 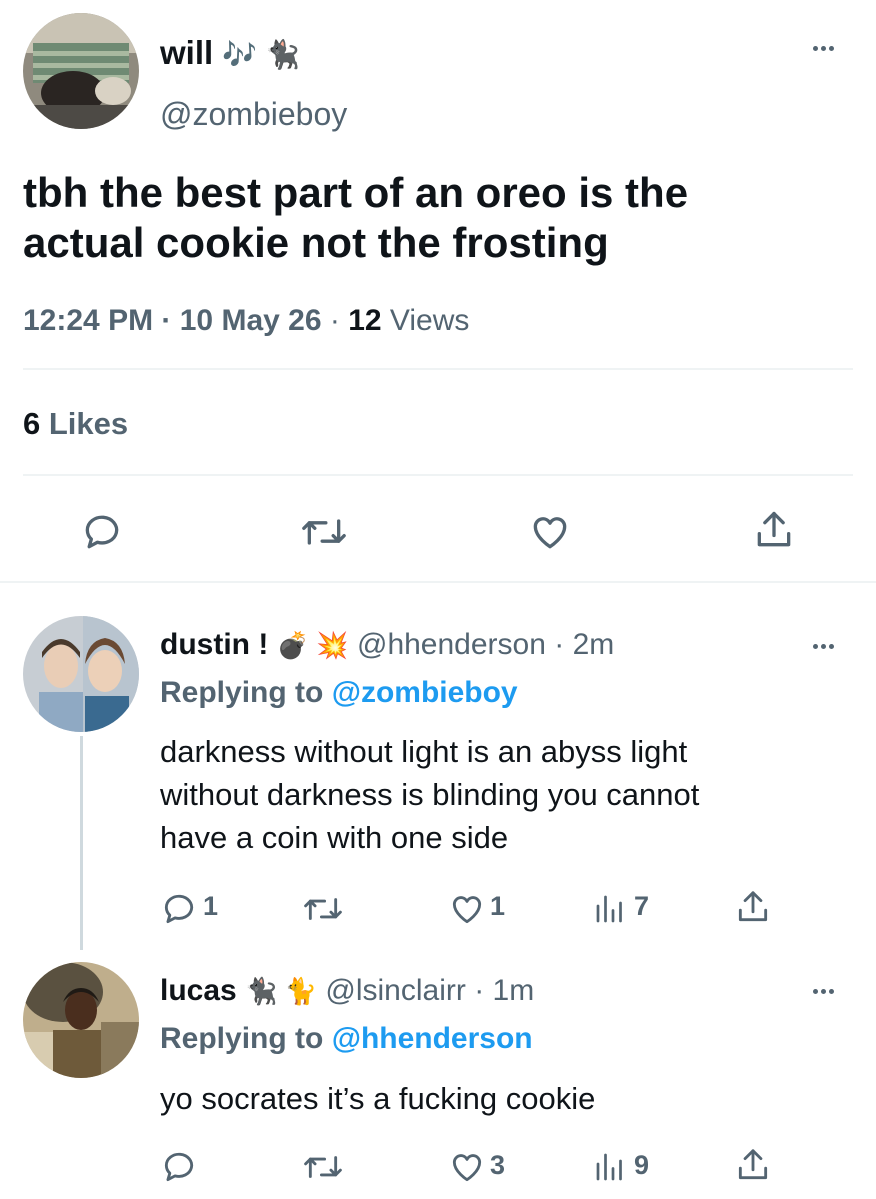 I want to click on reply-age: 1m, so click(x=514, y=990).